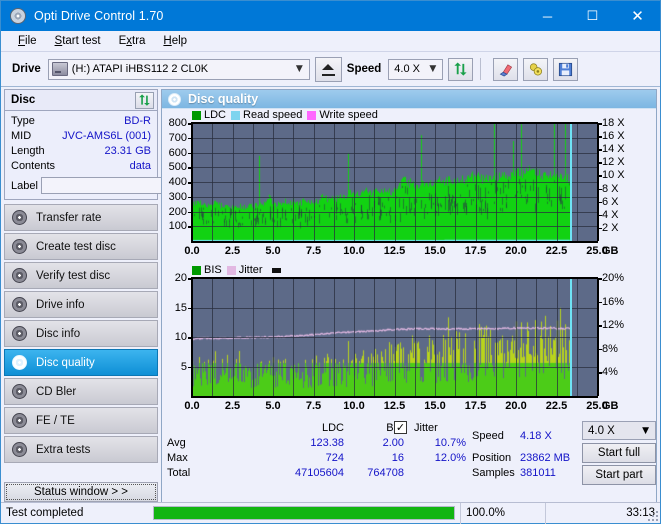 This screenshot has width=661, height=524. I want to click on sidebar-item-label: Disc info, so click(58, 333).